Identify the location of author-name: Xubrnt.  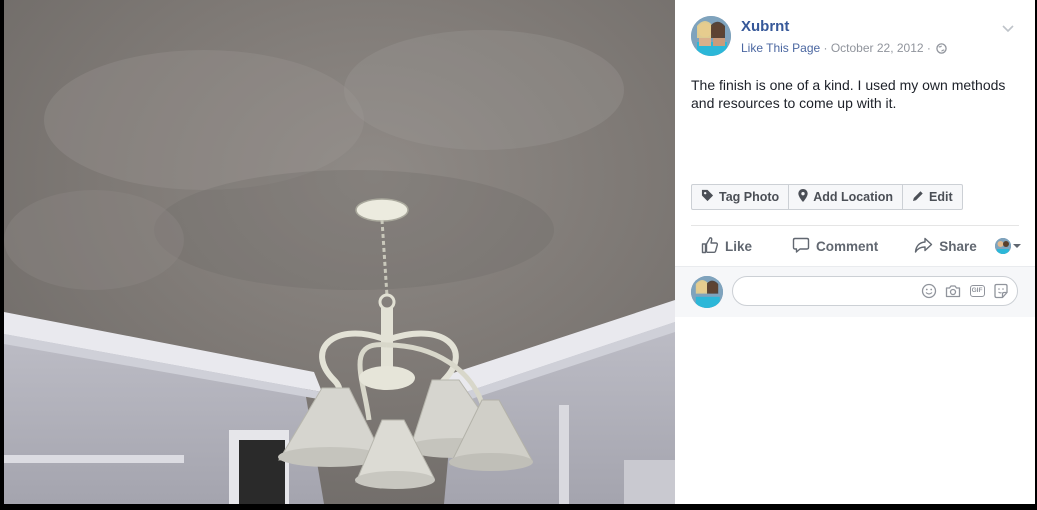
(765, 26).